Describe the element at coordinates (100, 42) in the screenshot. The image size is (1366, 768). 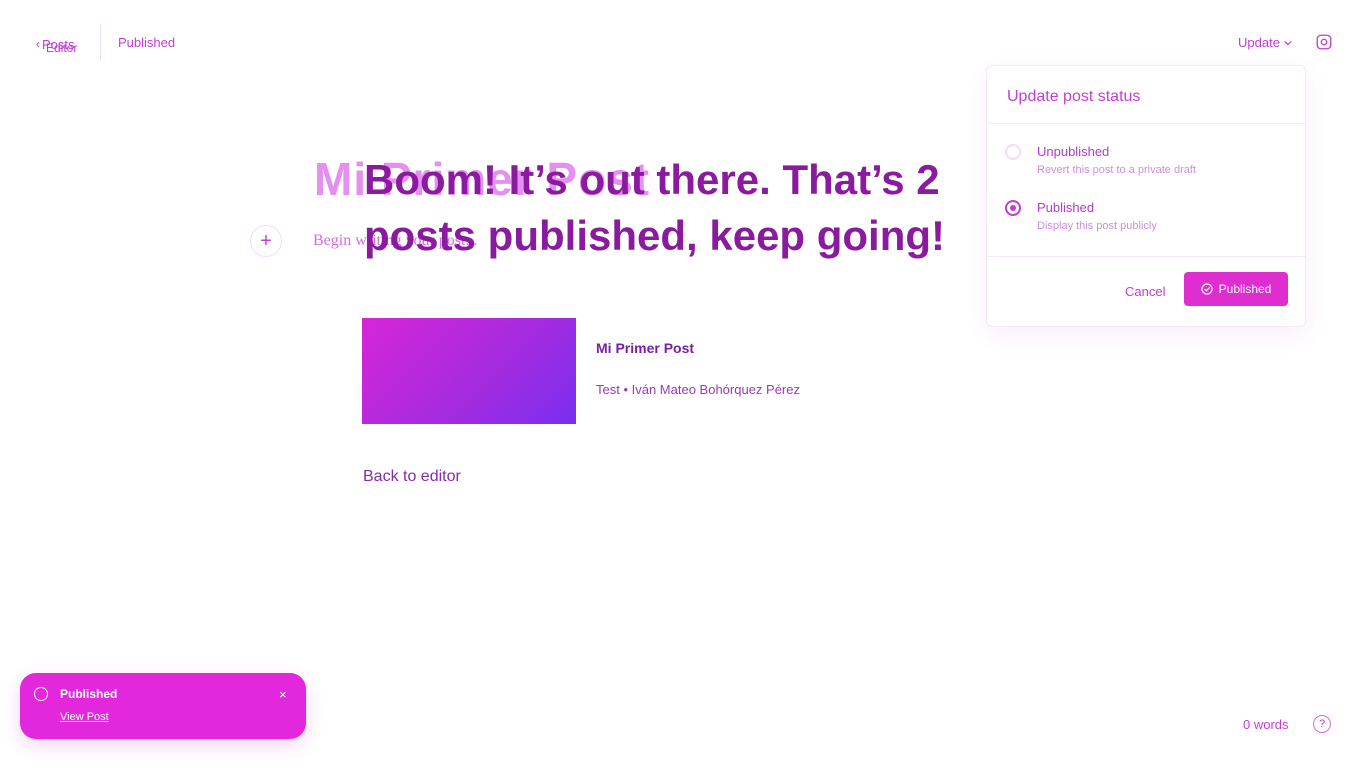
I see `header-divider` at that location.